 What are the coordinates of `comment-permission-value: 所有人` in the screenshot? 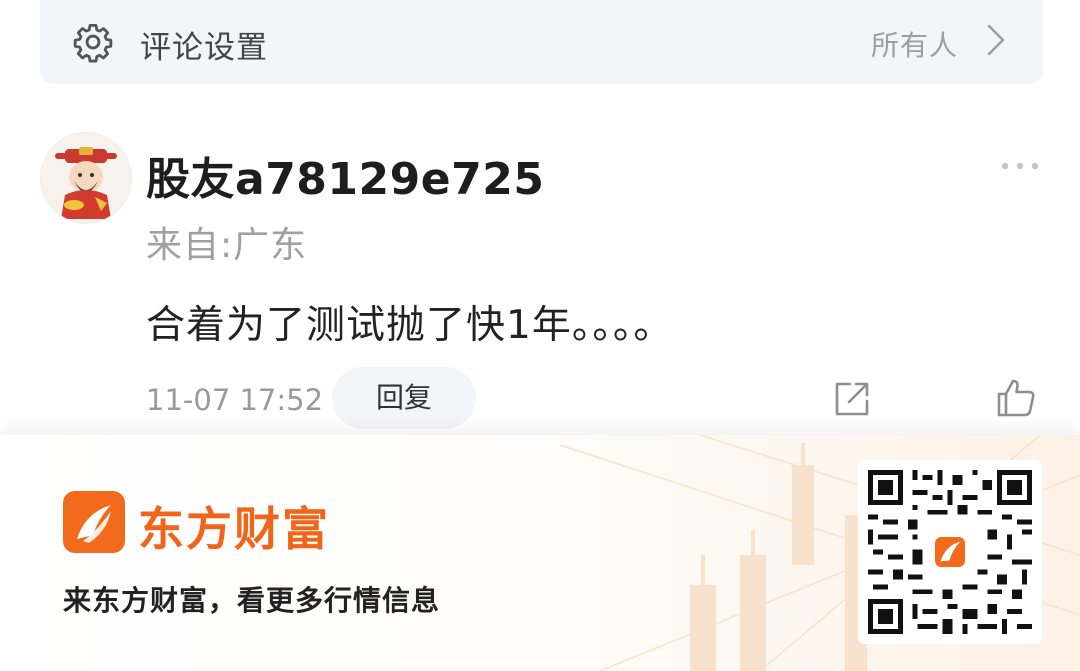 It's located at (914, 44).